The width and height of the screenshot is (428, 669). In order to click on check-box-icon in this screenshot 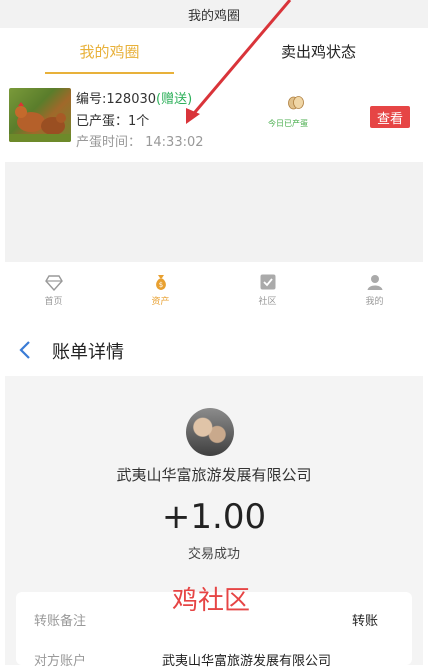, I will do `click(267, 282)`.